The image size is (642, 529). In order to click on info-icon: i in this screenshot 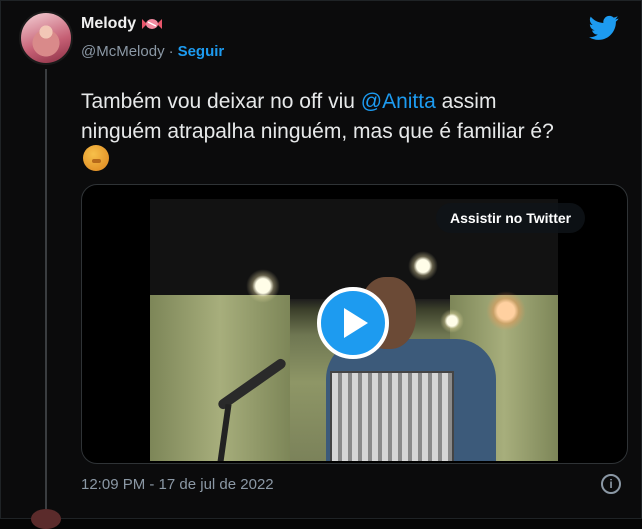, I will do `click(611, 484)`.